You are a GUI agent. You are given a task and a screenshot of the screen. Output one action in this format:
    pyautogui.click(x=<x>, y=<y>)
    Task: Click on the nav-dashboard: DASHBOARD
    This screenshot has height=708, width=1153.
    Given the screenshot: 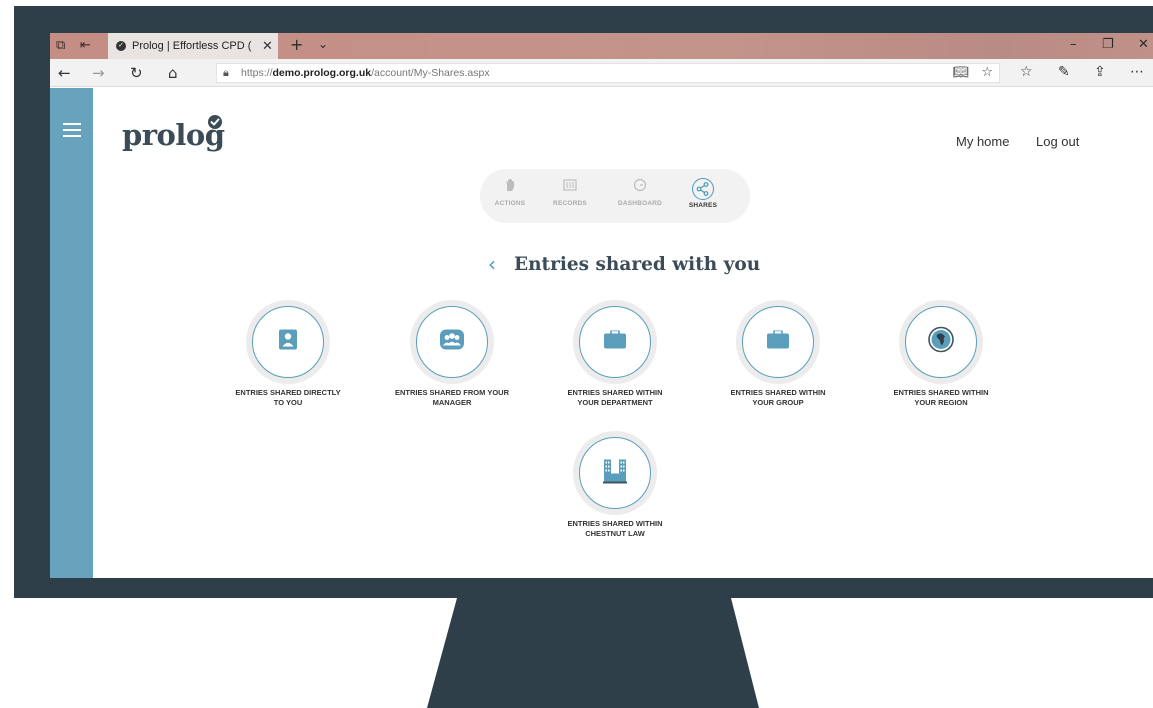 What is the action you would take?
    pyautogui.click(x=640, y=192)
    